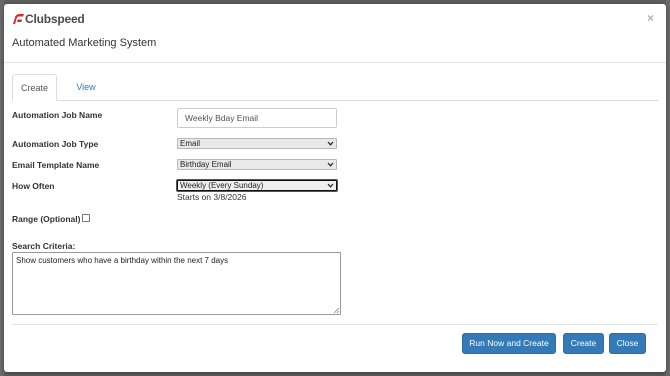 The width and height of the screenshot is (670, 376). What do you see at coordinates (222, 185) in the screenshot?
I see `how-often-value: Weekly (Every Sunday)` at bounding box center [222, 185].